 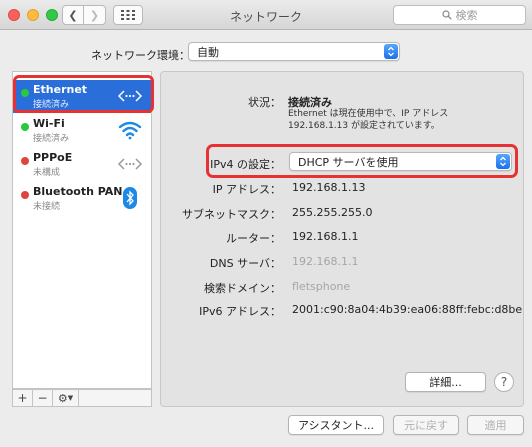 I want to click on subnet-mask-label: サブネットマスク：, so click(x=231, y=214).